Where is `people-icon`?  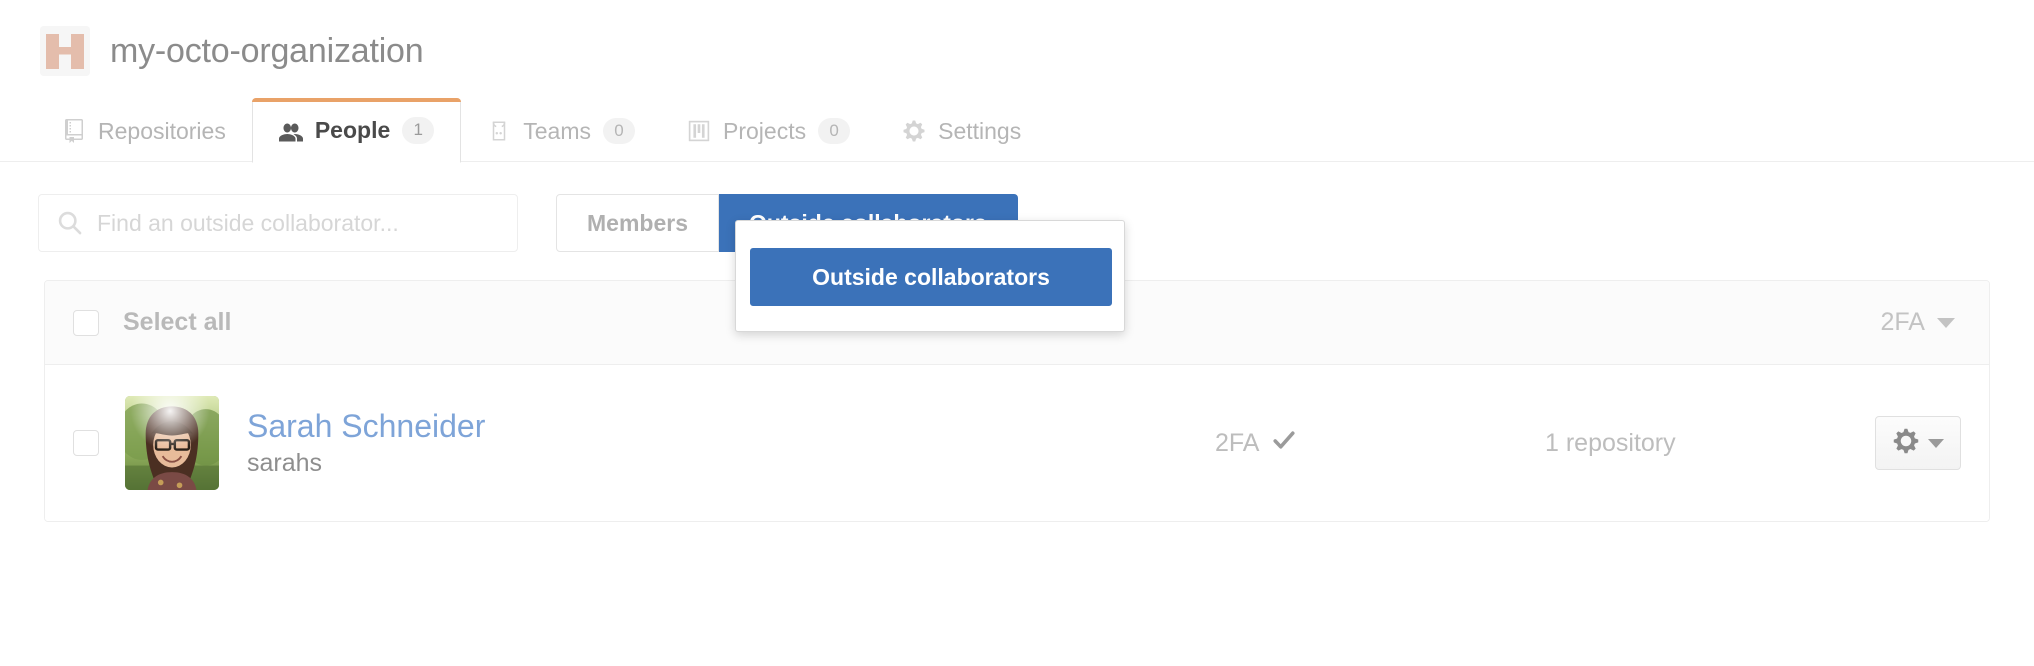 people-icon is located at coordinates (290, 131).